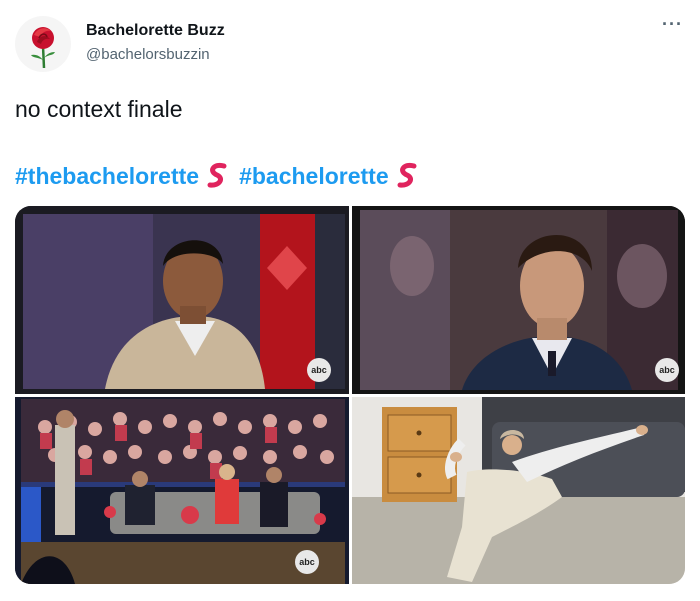 Image resolution: width=700 pixels, height=601 pixels. I want to click on hashtag-thebachelorette: #thebachelorette, so click(107, 176).